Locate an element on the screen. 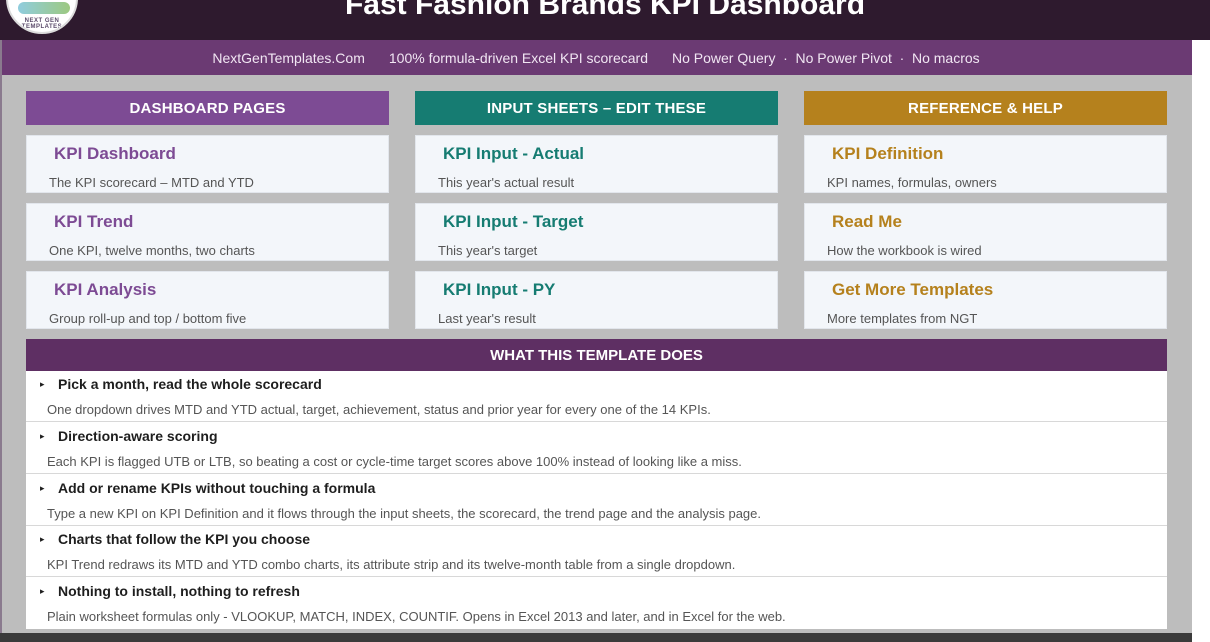 This screenshot has width=1210, height=642. logo-text: NEXT GEN TEMPLATES is located at coordinates (42, 24).